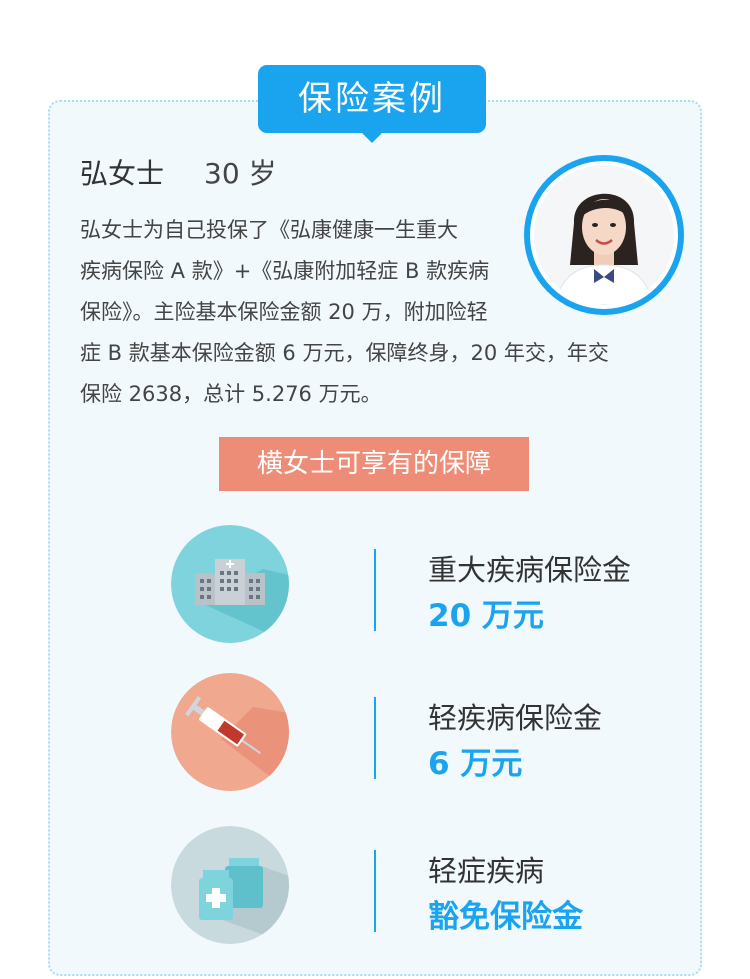 The image size is (750, 979). I want to click on benefit-item: 重大疾病保险金 20 万元, so click(375, 590).